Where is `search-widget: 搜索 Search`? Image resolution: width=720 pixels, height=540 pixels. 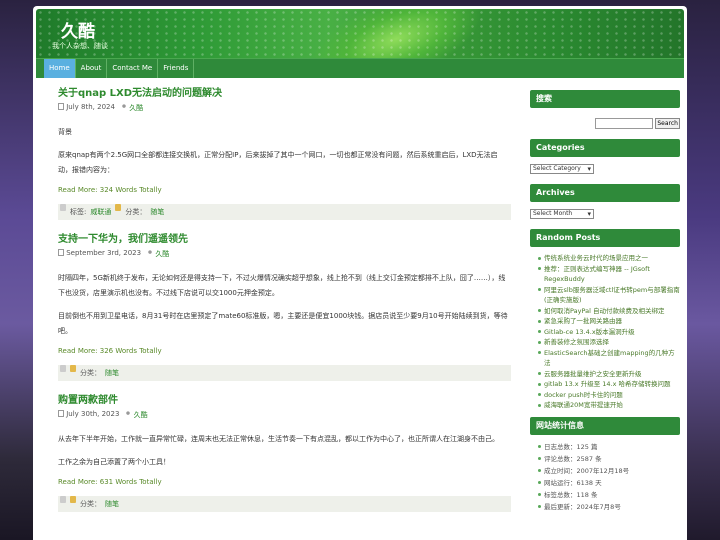
search-widget: 搜索 Search is located at coordinates (605, 109).